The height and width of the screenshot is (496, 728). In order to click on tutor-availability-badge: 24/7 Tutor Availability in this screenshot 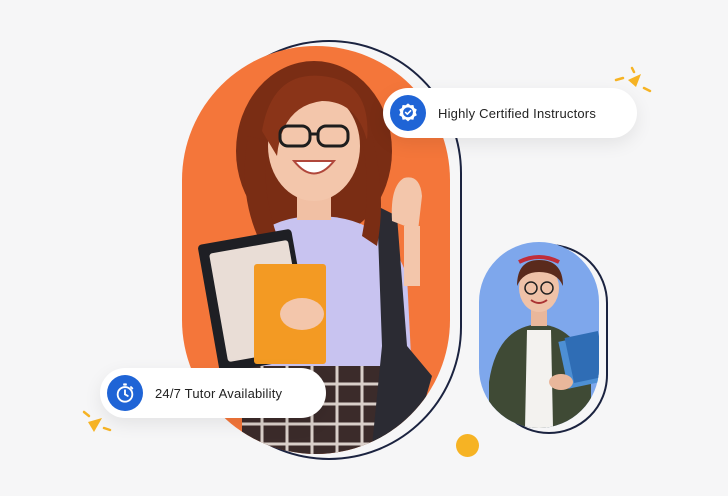, I will do `click(213, 393)`.